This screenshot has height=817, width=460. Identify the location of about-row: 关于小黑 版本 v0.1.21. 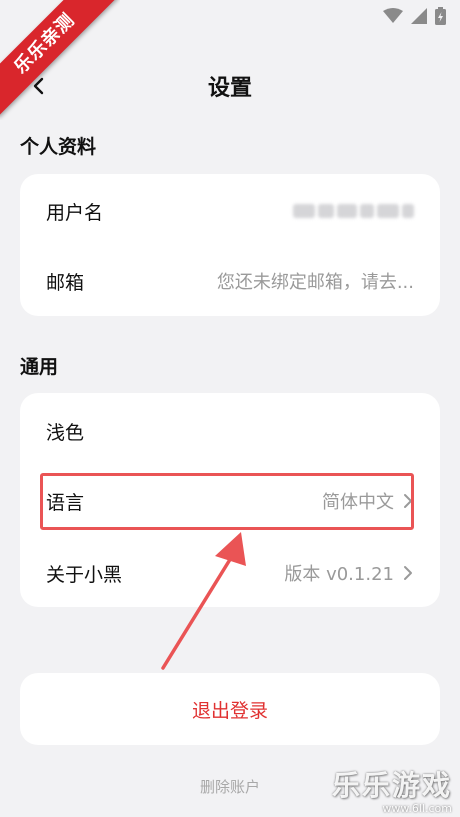
(230, 573).